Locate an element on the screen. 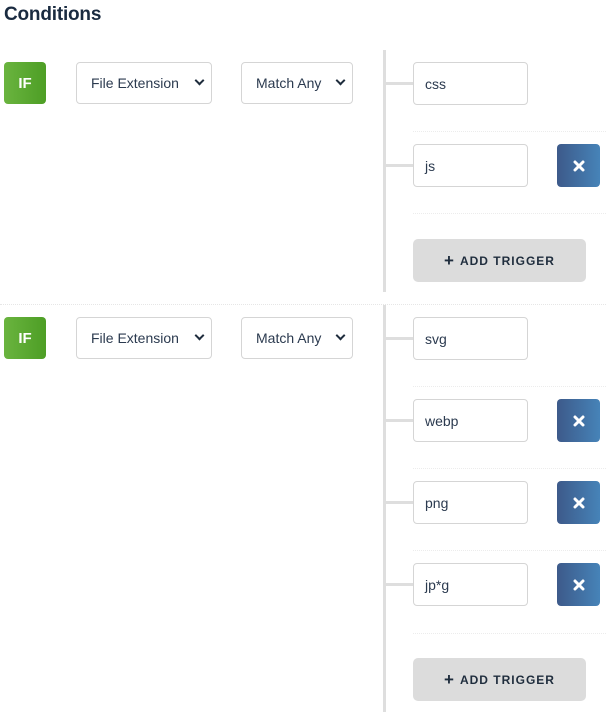 This screenshot has width=606, height=717. trigger-input: svg is located at coordinates (470, 338).